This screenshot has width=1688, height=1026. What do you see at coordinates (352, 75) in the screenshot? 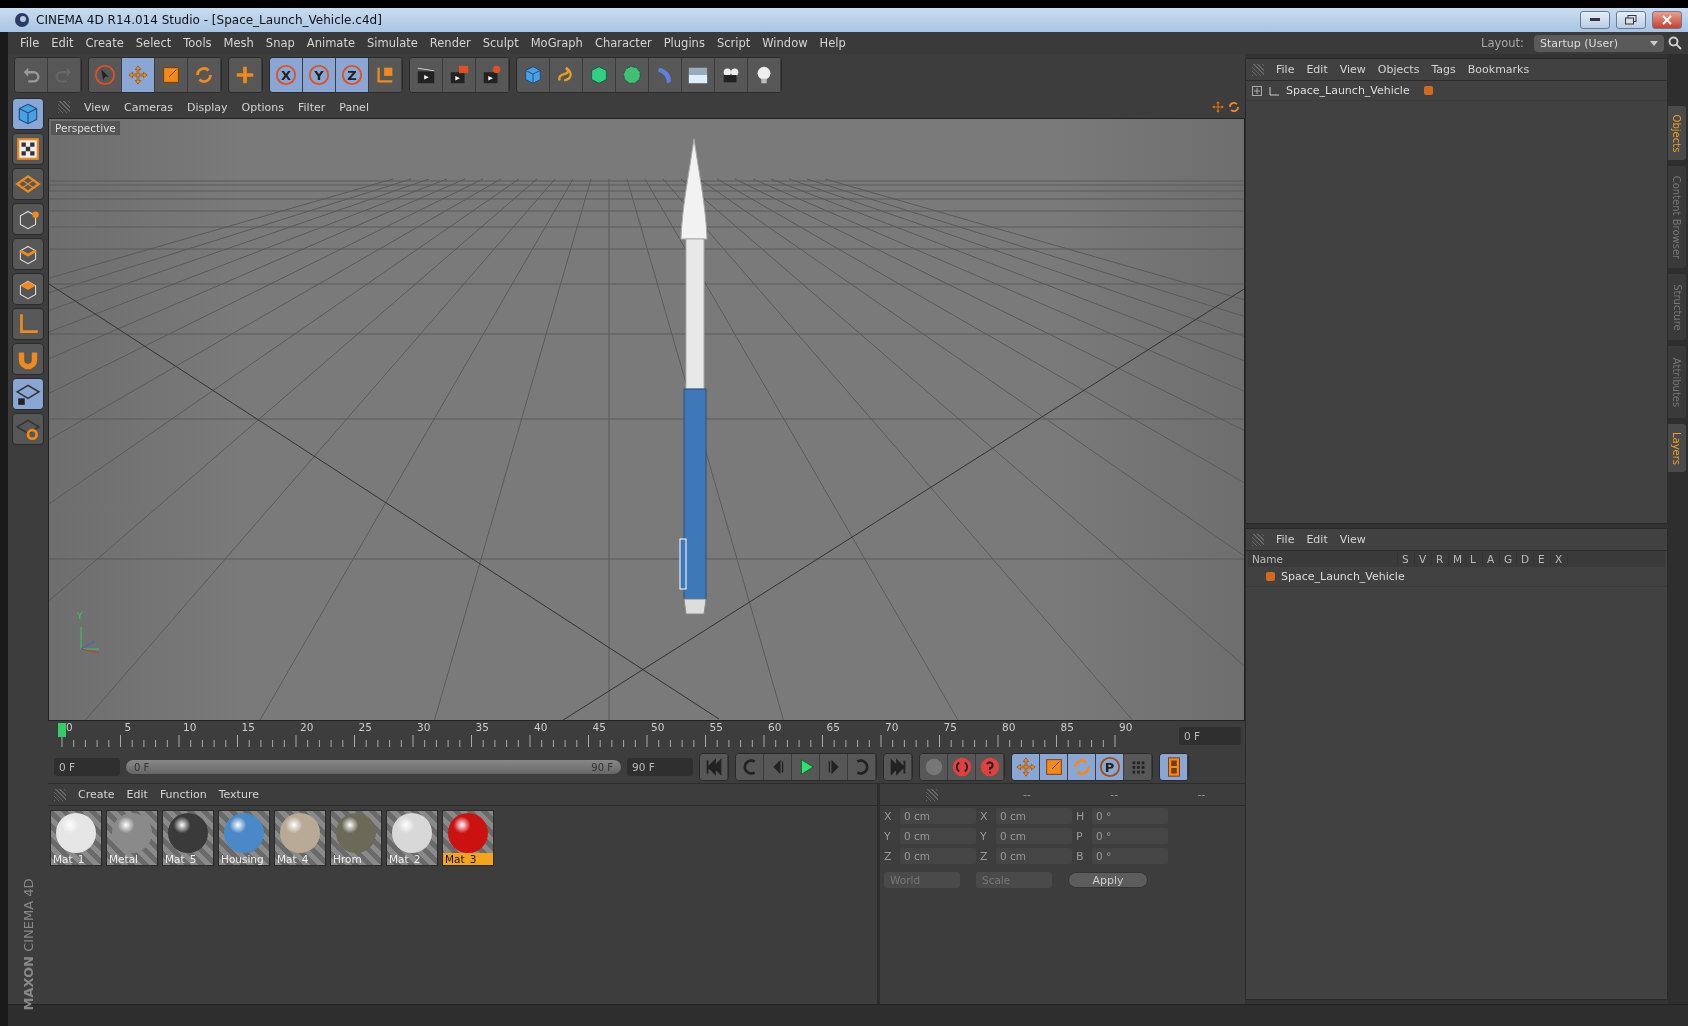
I see `tool-button: Z` at bounding box center [352, 75].